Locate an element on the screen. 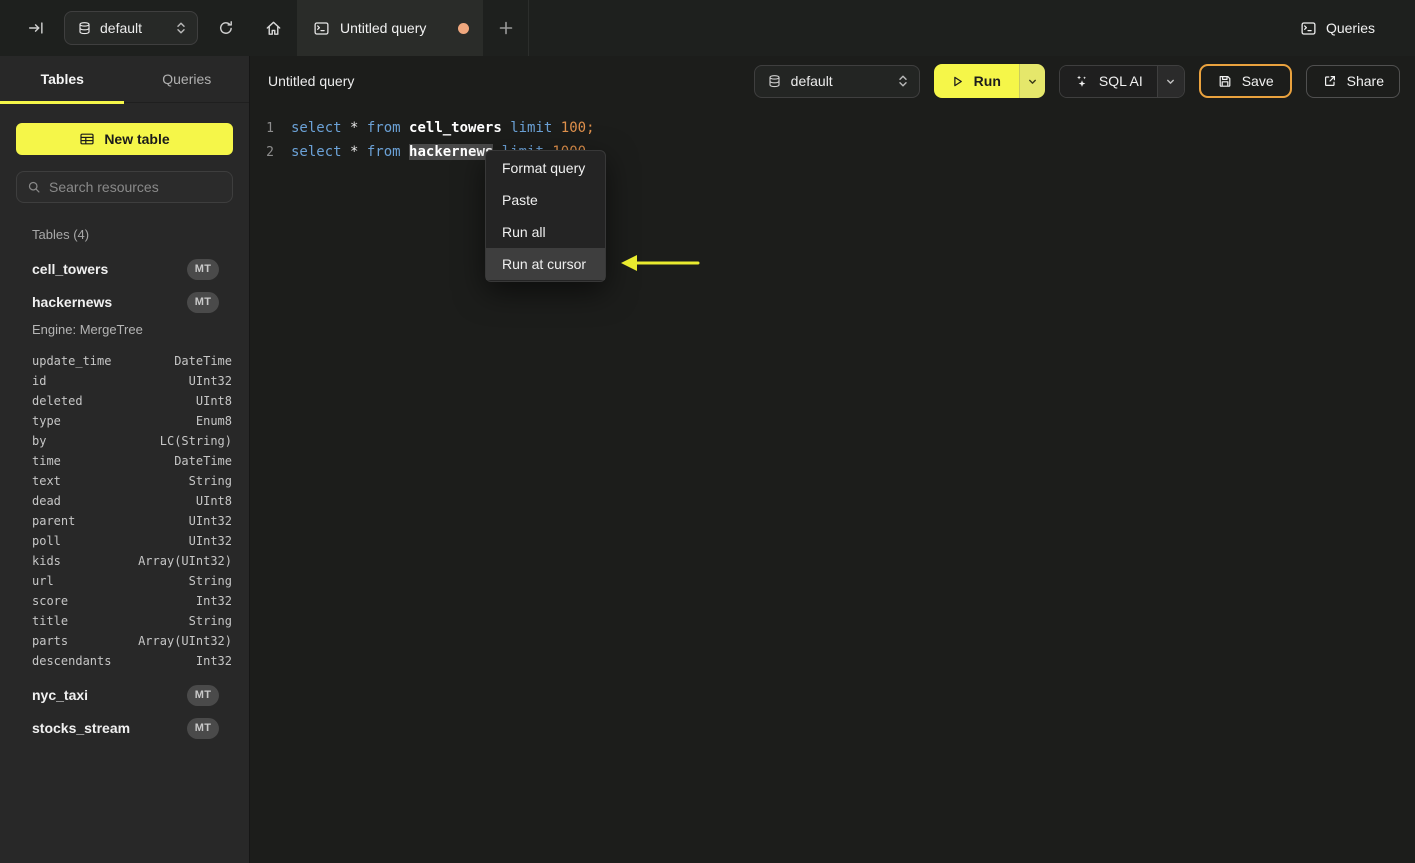  sidebar-tab-tables: Tables is located at coordinates (62, 79).